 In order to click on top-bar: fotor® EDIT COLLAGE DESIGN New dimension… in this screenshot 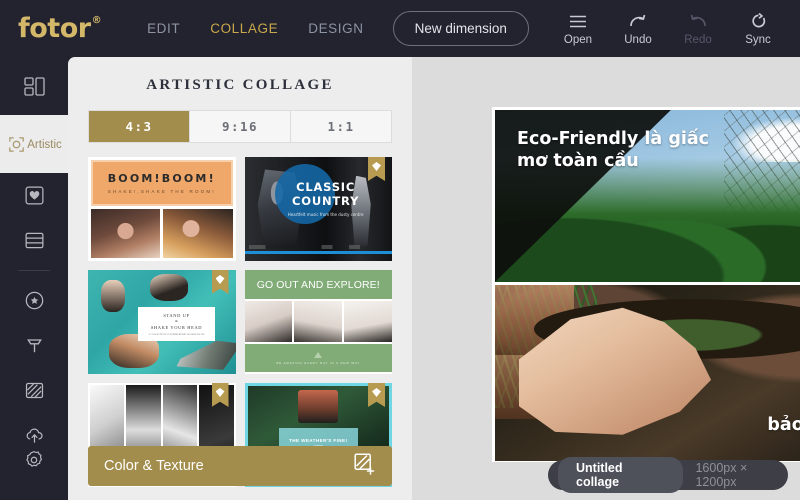, I will do `click(400, 28)`.